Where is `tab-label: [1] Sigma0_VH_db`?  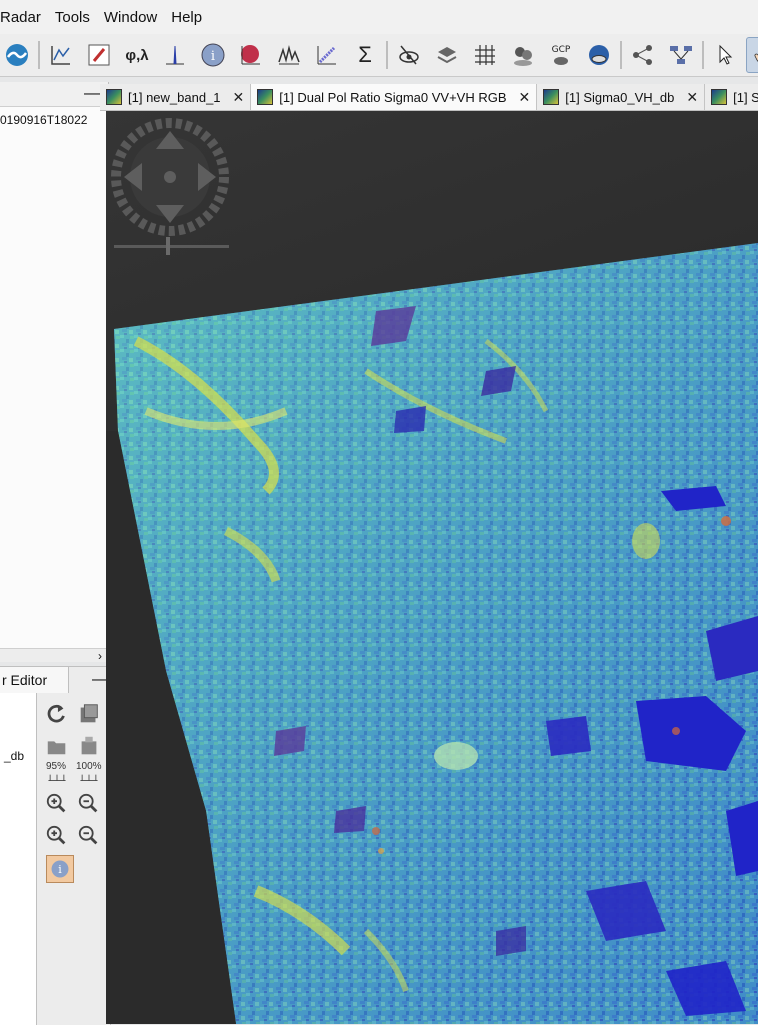
tab-label: [1] Sigma0_VH_db is located at coordinates (620, 97).